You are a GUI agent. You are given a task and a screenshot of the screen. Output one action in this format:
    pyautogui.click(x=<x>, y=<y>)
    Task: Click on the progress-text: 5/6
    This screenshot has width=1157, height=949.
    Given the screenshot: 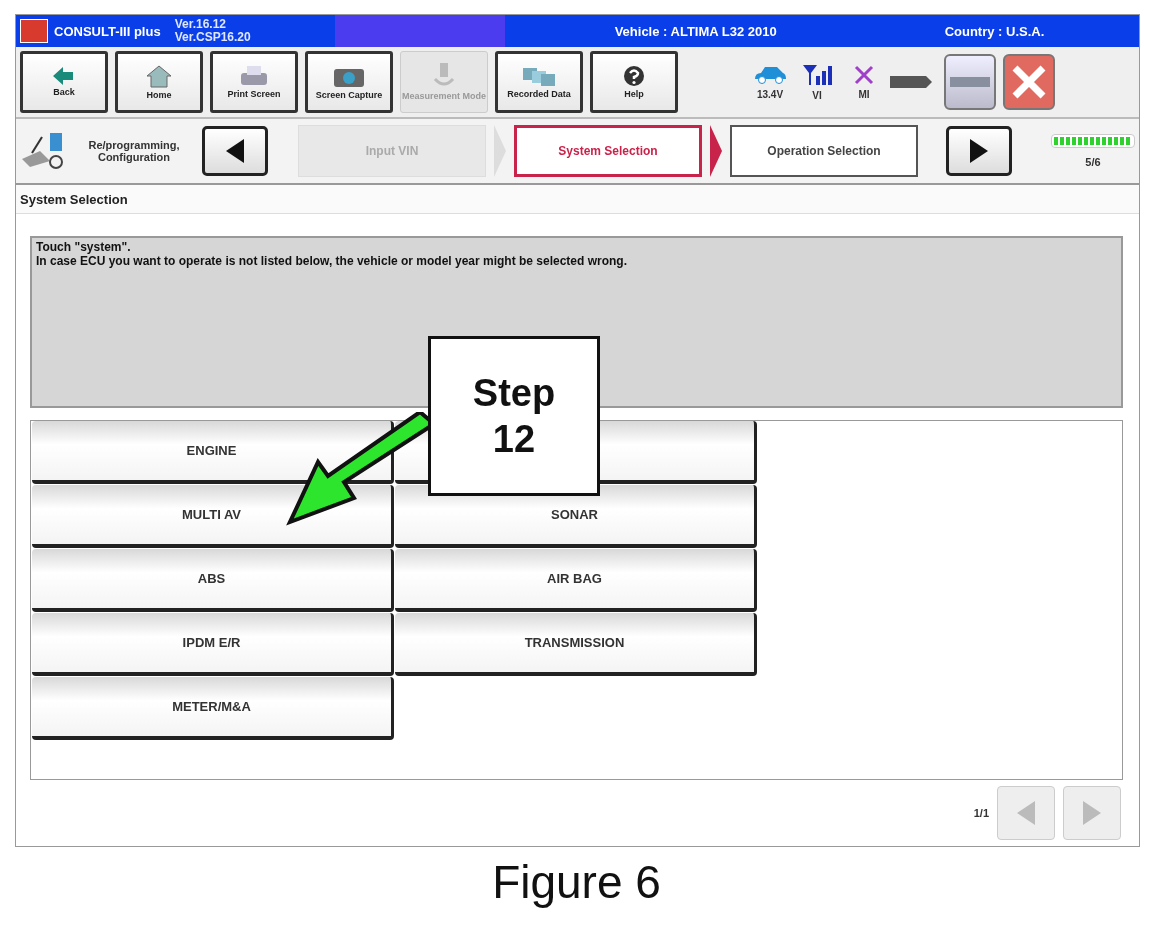 What is the action you would take?
    pyautogui.click(x=1093, y=162)
    